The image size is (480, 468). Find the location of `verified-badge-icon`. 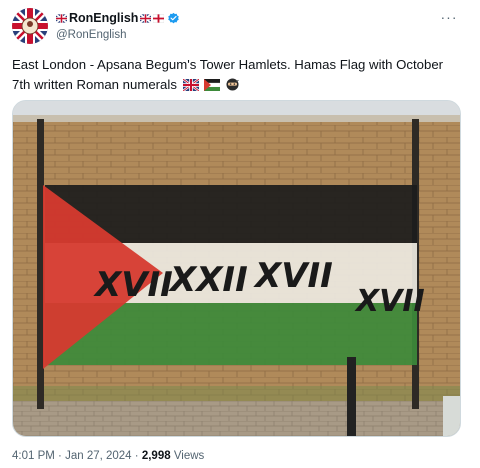

verified-badge-icon is located at coordinates (173, 18).